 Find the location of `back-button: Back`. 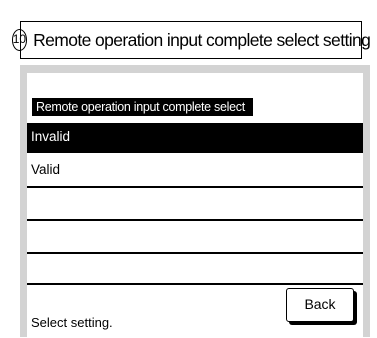

back-button: Back is located at coordinates (320, 305).